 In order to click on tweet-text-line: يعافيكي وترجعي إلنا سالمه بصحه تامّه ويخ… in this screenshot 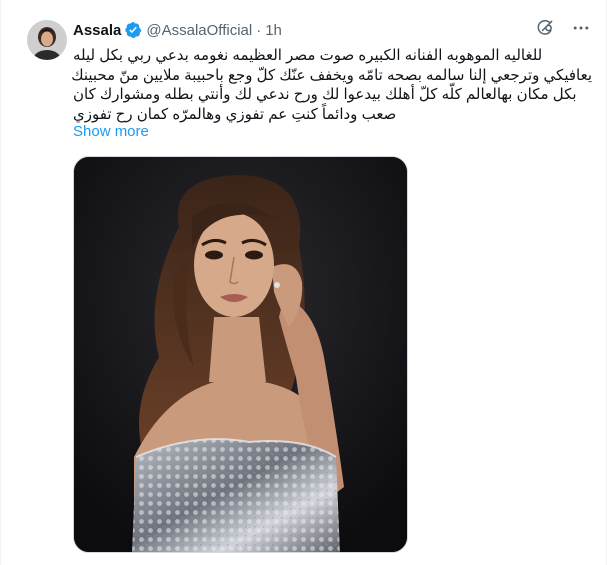, I will do `click(331, 75)`.